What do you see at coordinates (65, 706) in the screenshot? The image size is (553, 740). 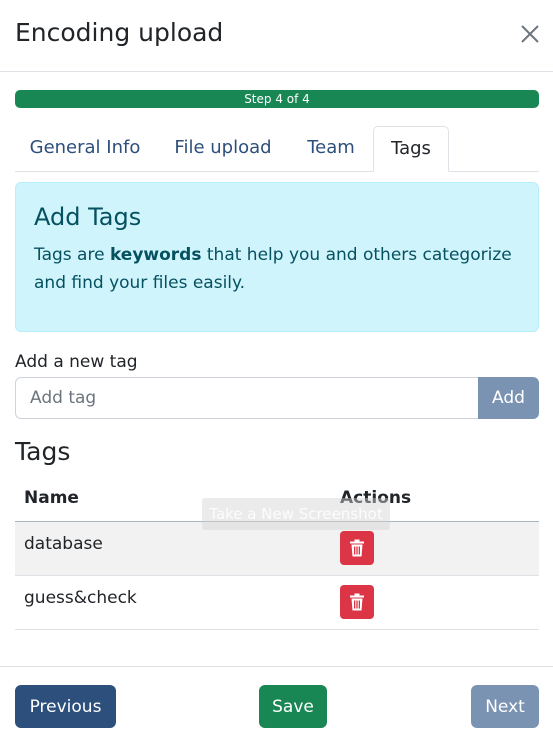 I see `previous-button: Previous` at bounding box center [65, 706].